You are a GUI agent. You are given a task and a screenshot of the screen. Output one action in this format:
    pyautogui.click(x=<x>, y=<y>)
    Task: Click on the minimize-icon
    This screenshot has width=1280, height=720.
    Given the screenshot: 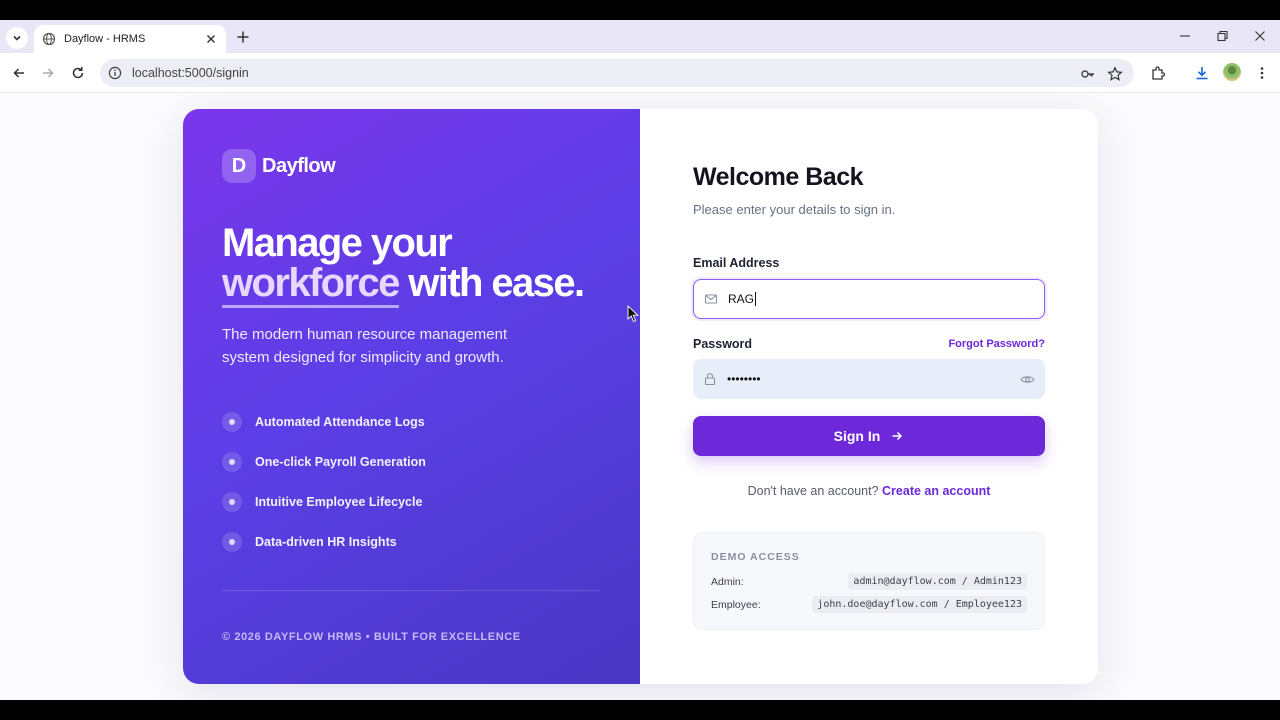 What is the action you would take?
    pyautogui.click(x=1185, y=36)
    